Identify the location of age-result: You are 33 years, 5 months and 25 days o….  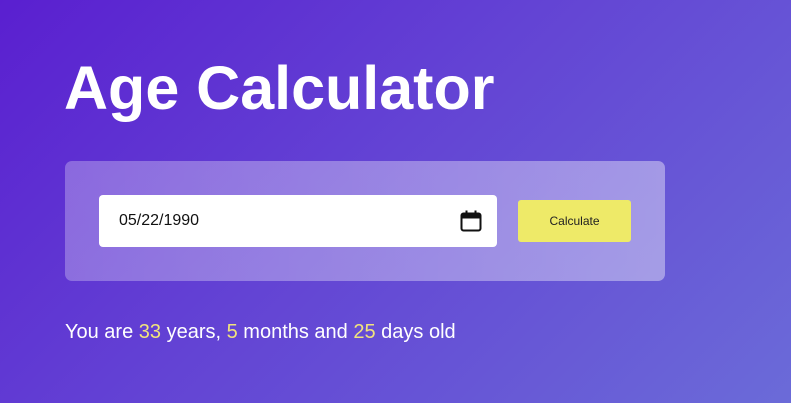
(260, 332).